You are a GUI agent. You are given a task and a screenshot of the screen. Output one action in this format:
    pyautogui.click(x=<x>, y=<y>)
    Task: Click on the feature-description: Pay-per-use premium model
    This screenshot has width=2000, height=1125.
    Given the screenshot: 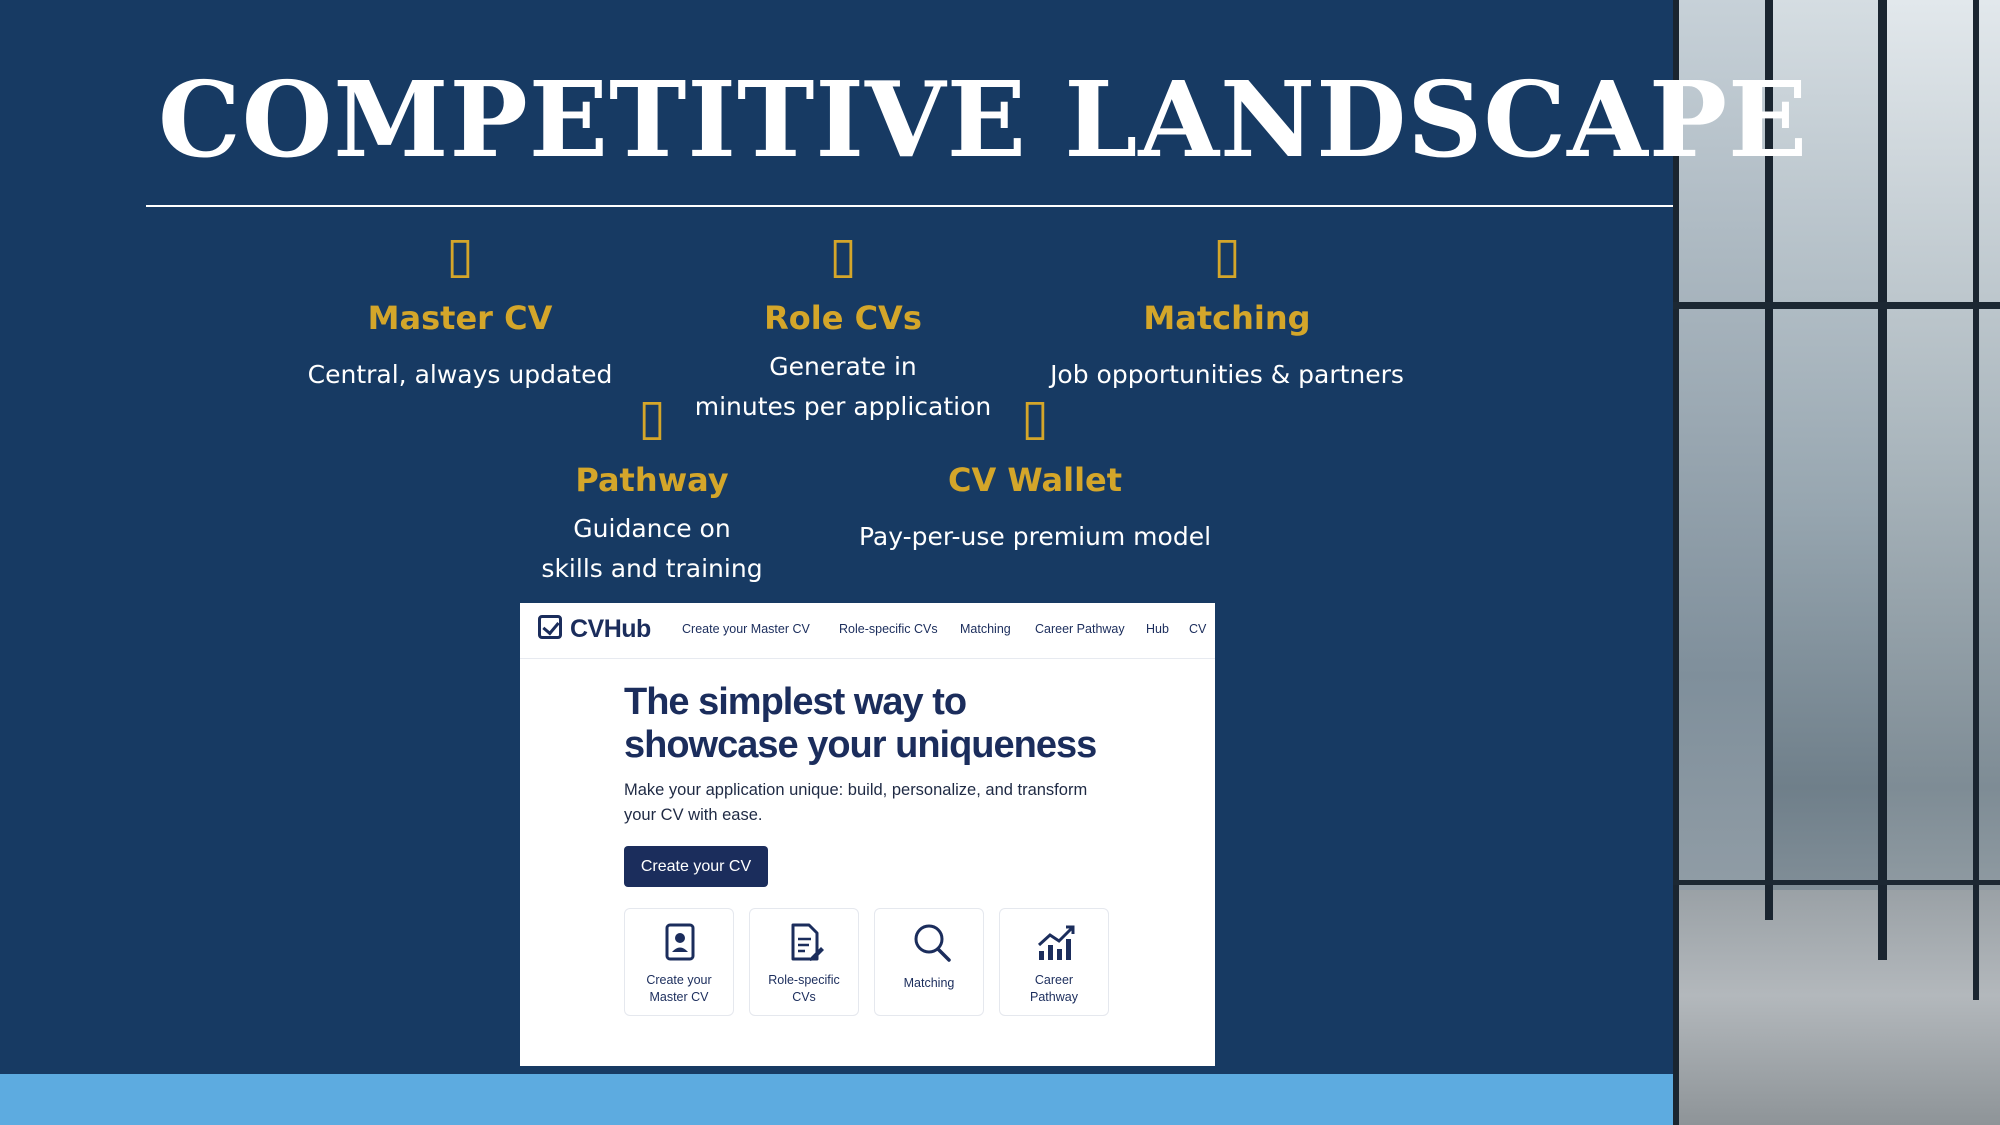 What is the action you would take?
    pyautogui.click(x=1035, y=536)
    